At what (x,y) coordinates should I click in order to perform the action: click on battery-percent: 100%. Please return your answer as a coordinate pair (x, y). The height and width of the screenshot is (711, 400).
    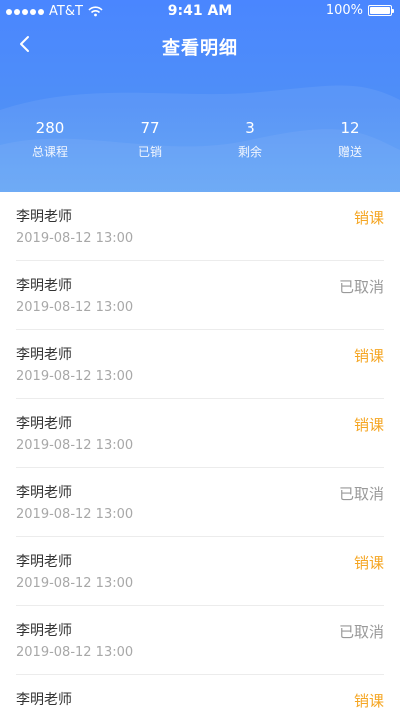
    Looking at the image, I should click on (344, 10).